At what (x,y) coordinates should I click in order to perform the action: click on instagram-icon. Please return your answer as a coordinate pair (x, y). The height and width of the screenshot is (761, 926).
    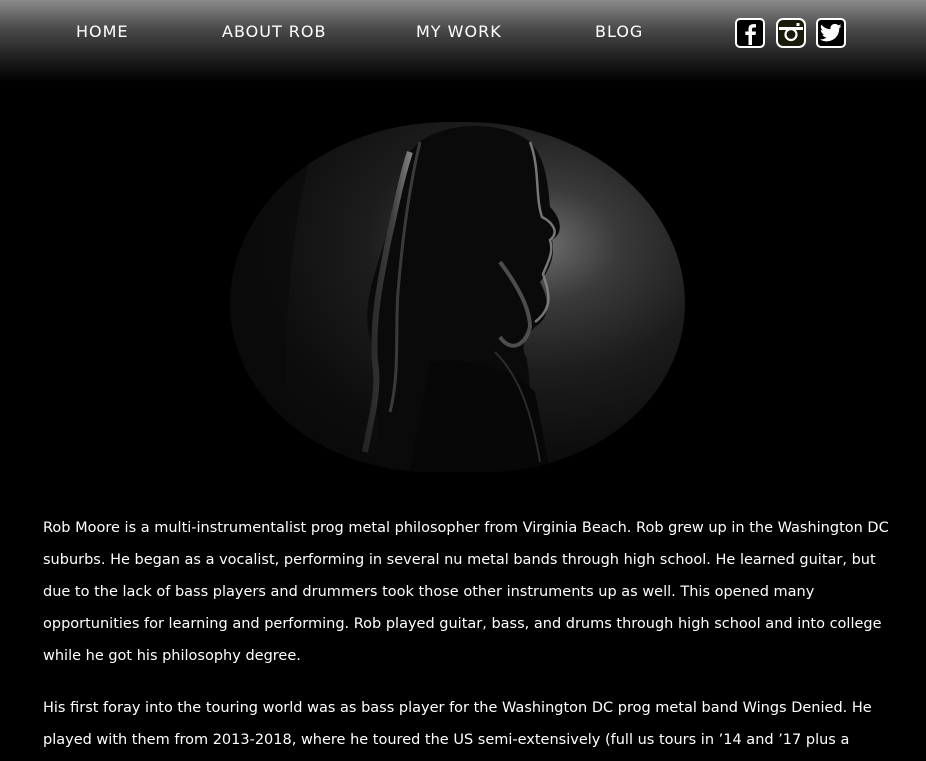
    Looking at the image, I should click on (791, 33).